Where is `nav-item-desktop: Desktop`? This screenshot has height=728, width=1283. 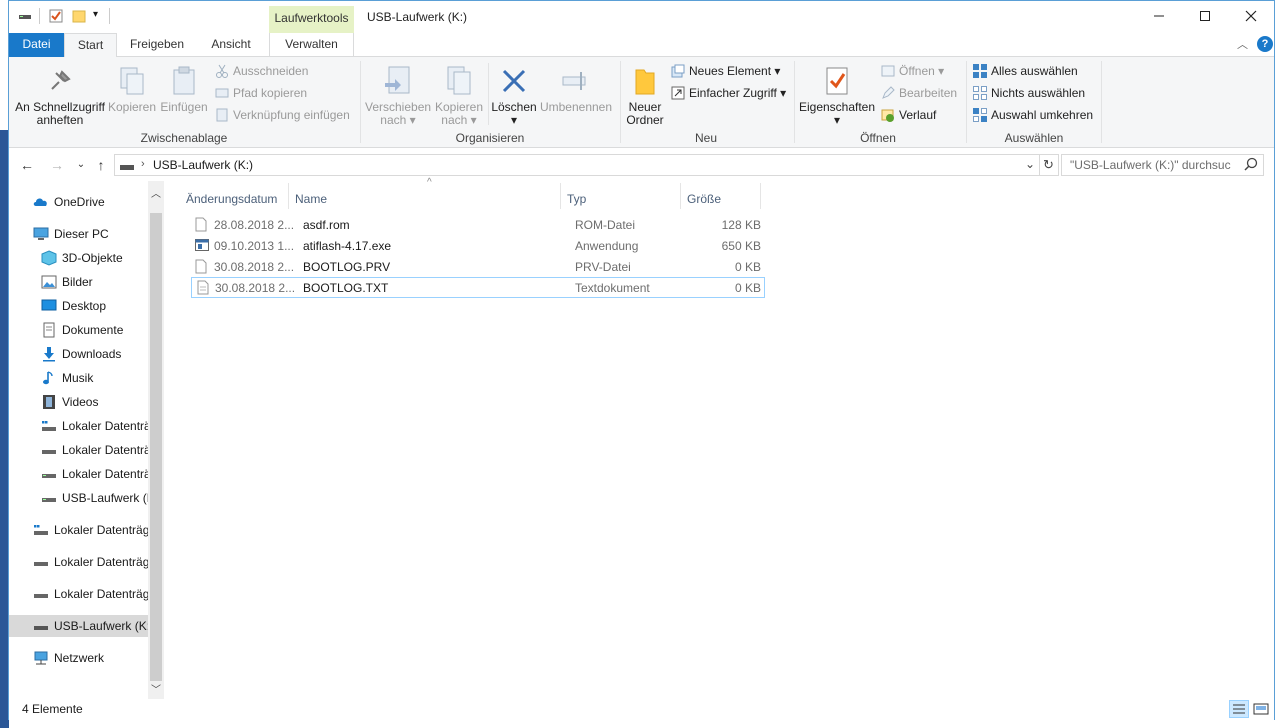 nav-item-desktop: Desktop is located at coordinates (79, 306).